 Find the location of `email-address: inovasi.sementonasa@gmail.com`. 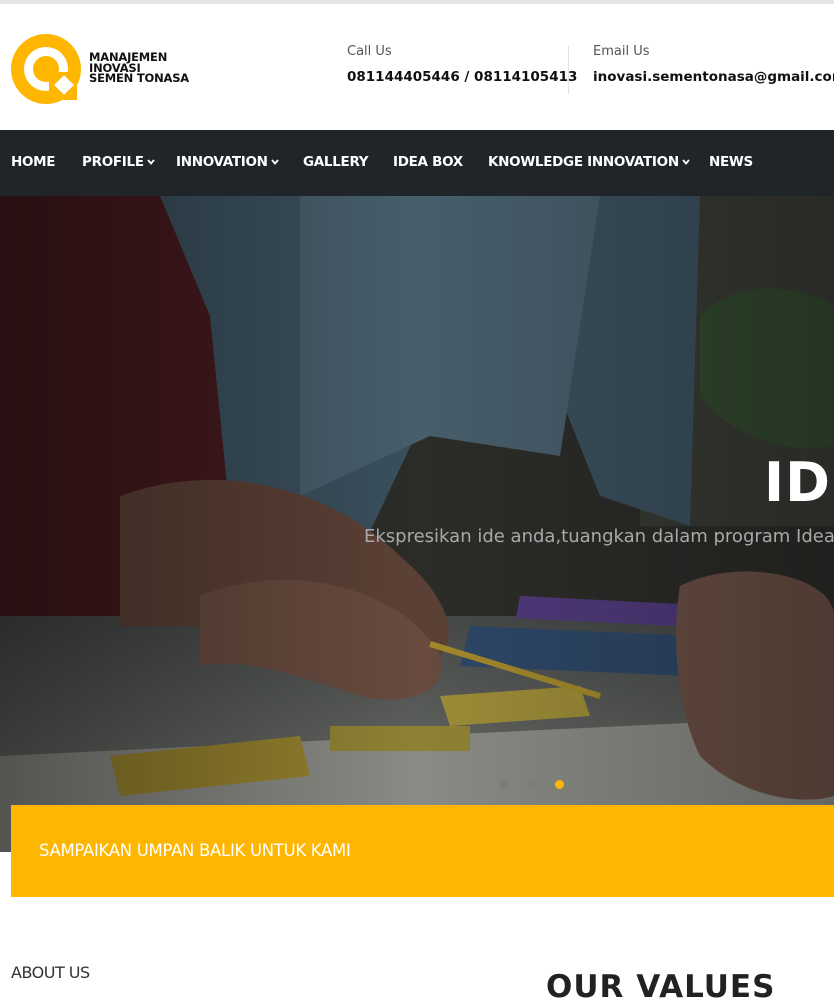

email-address: inovasi.sementonasa@gmail.com is located at coordinates (713, 77).